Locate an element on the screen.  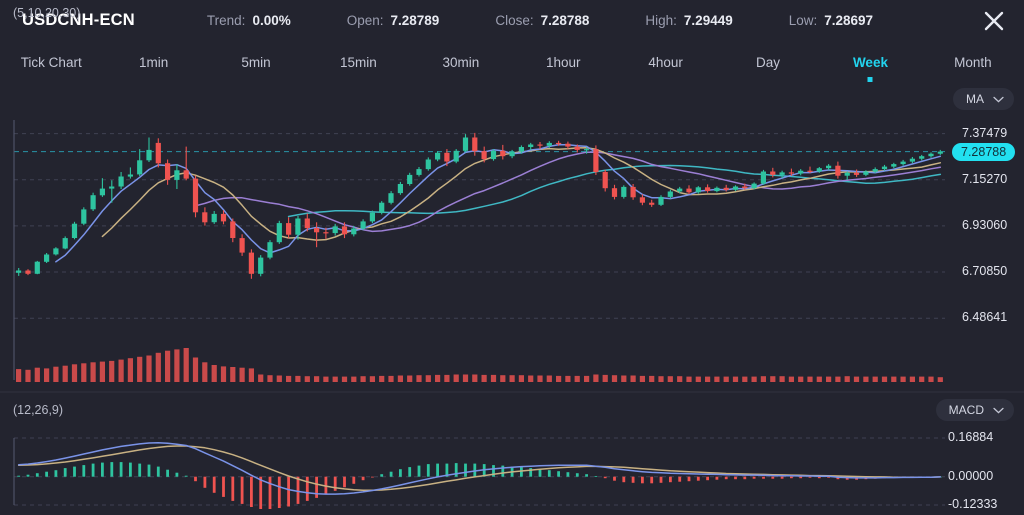
macd-indicator-selector: MACD is located at coordinates (974, 410).